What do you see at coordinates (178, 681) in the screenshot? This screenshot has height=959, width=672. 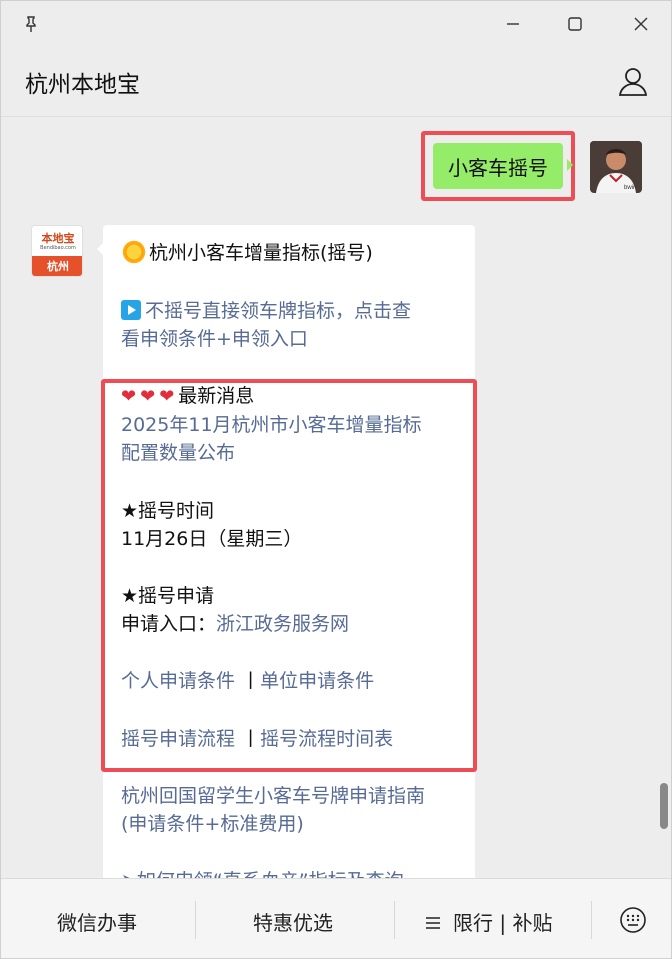 I see `personal-condition-link: 个人申请条件` at bounding box center [178, 681].